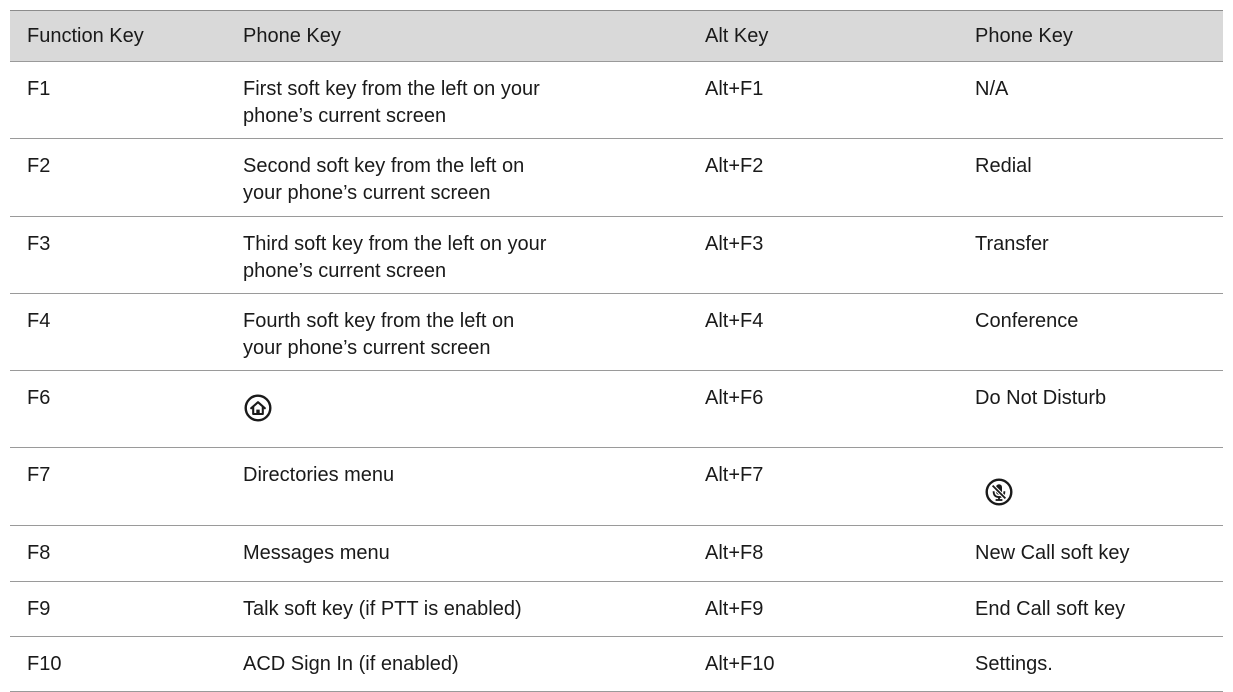 This screenshot has height=692, width=1233. What do you see at coordinates (382, 609) in the screenshot?
I see `phone-key-cell: Talk soft key (if PTT is enabled)` at bounding box center [382, 609].